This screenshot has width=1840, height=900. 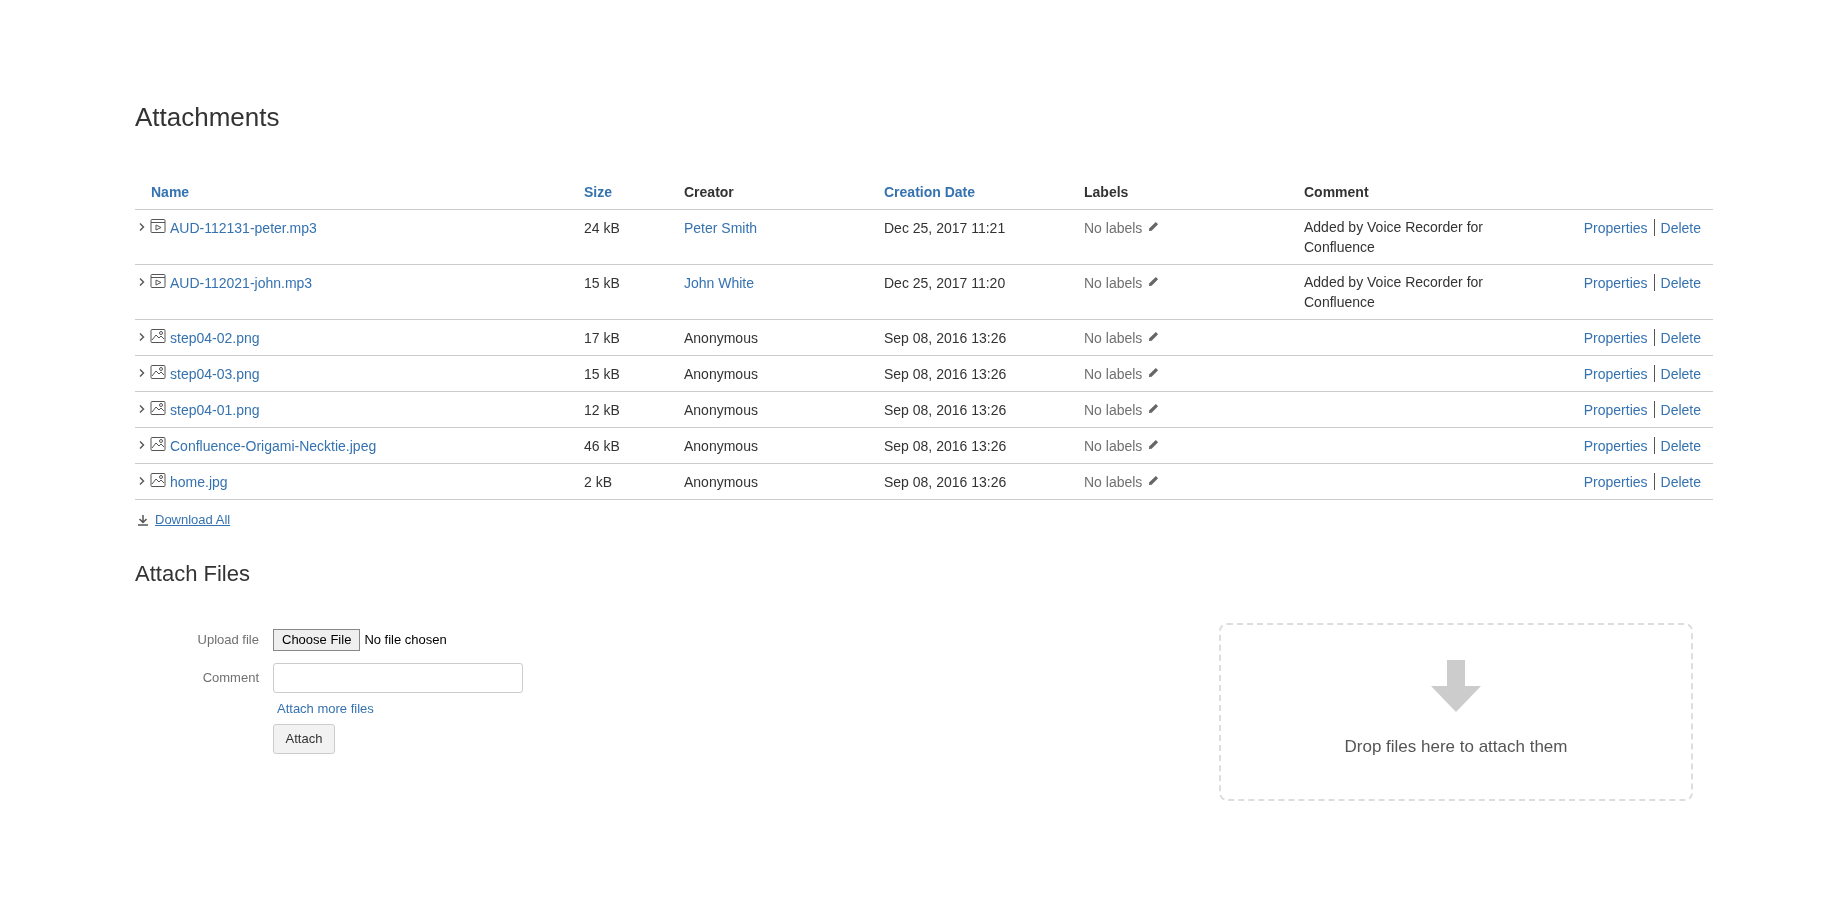 I want to click on section-title: Attach Files, so click(x=192, y=573).